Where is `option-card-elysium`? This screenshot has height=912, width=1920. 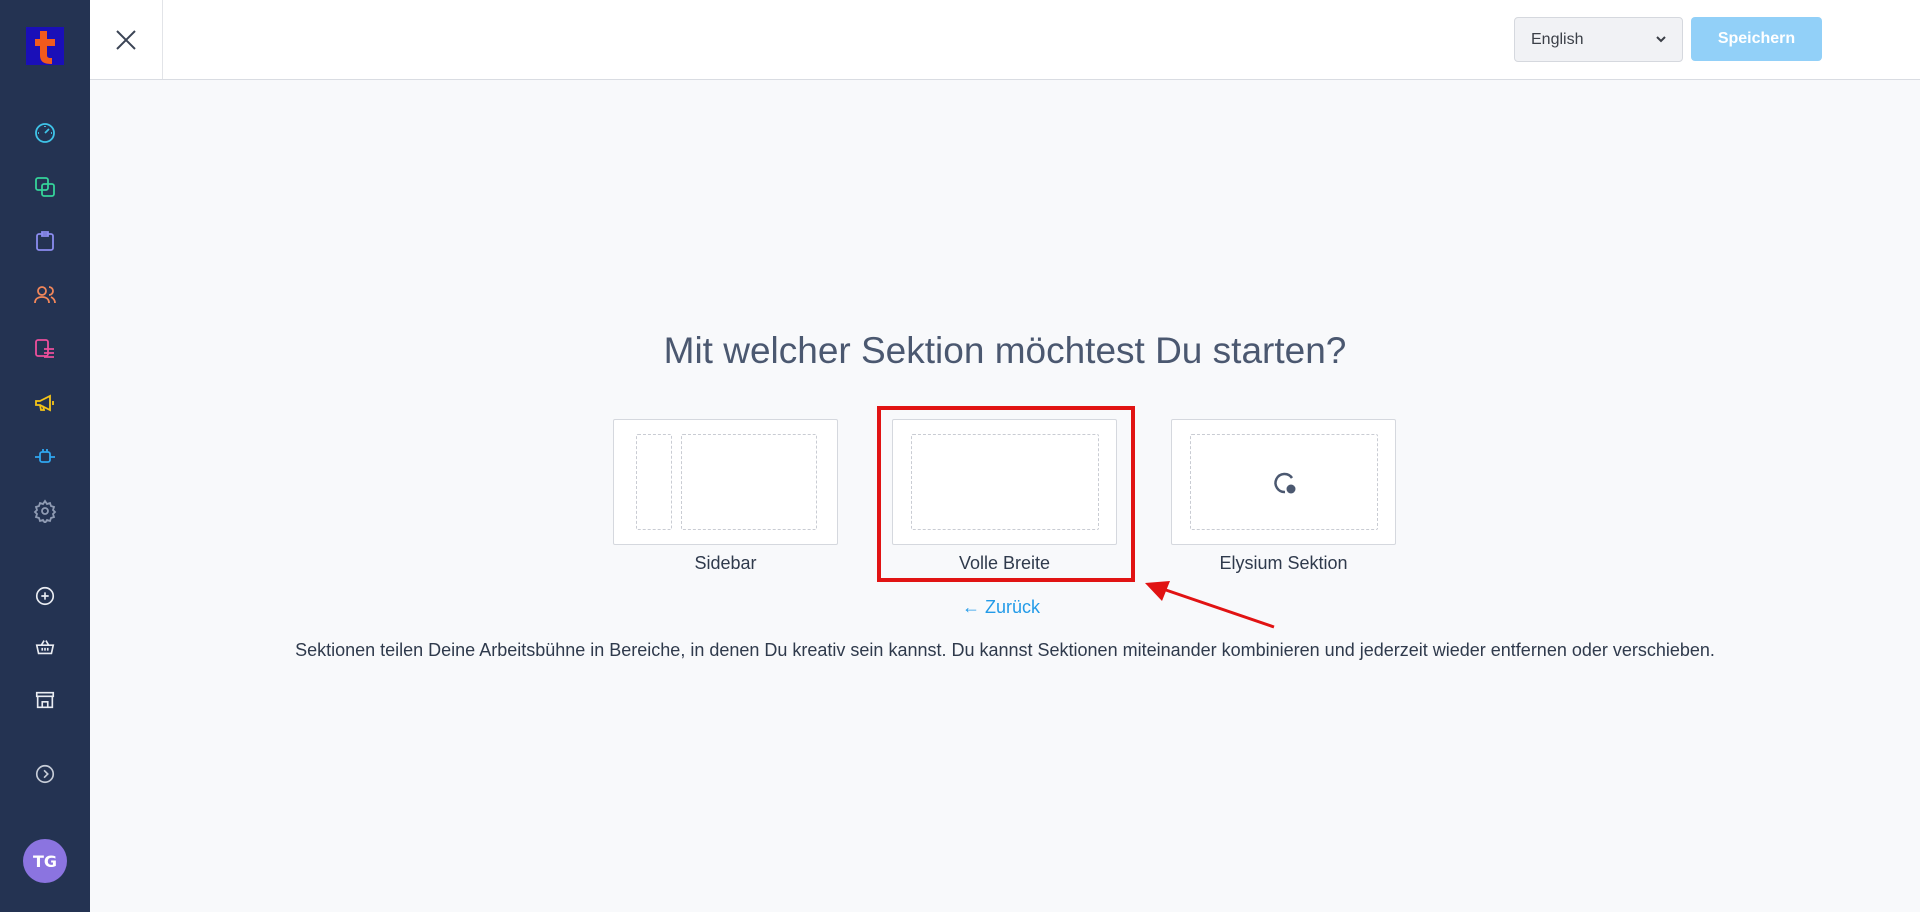
option-card-elysium is located at coordinates (1283, 482).